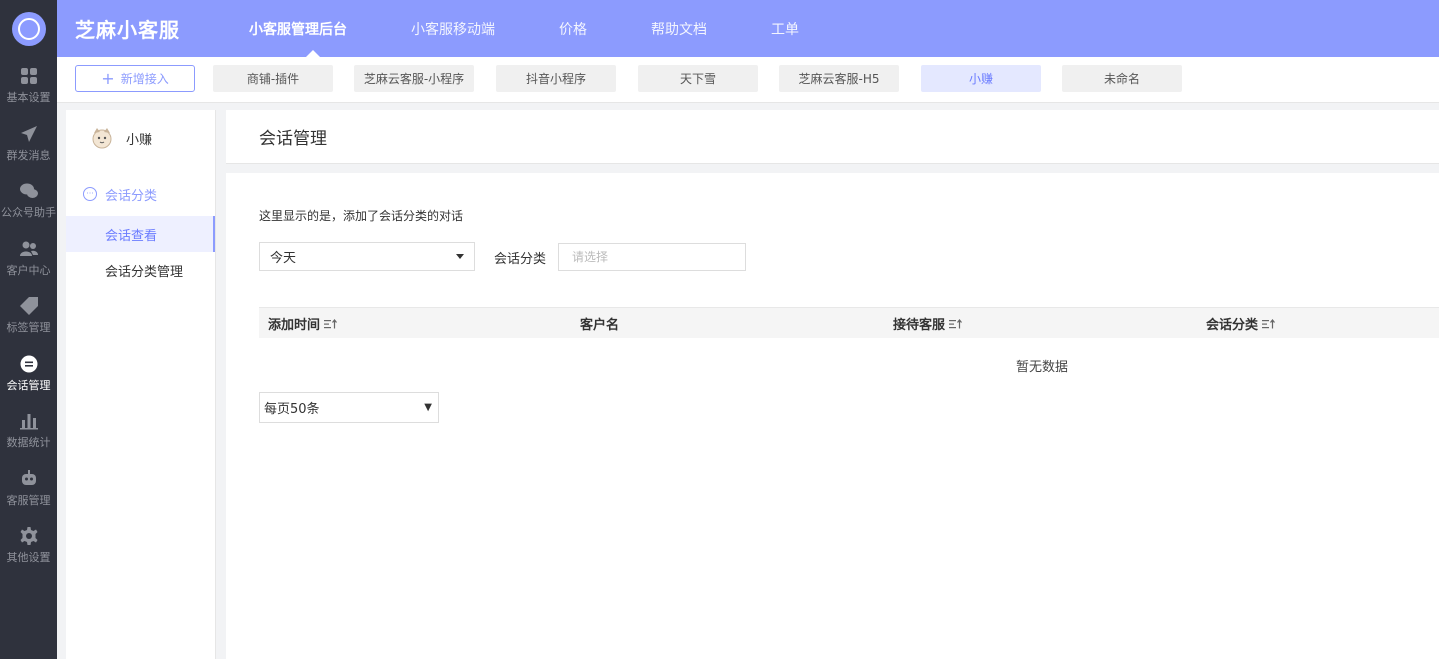  Describe the element at coordinates (29, 421) in the screenshot. I see `bar-chart-icon` at that location.